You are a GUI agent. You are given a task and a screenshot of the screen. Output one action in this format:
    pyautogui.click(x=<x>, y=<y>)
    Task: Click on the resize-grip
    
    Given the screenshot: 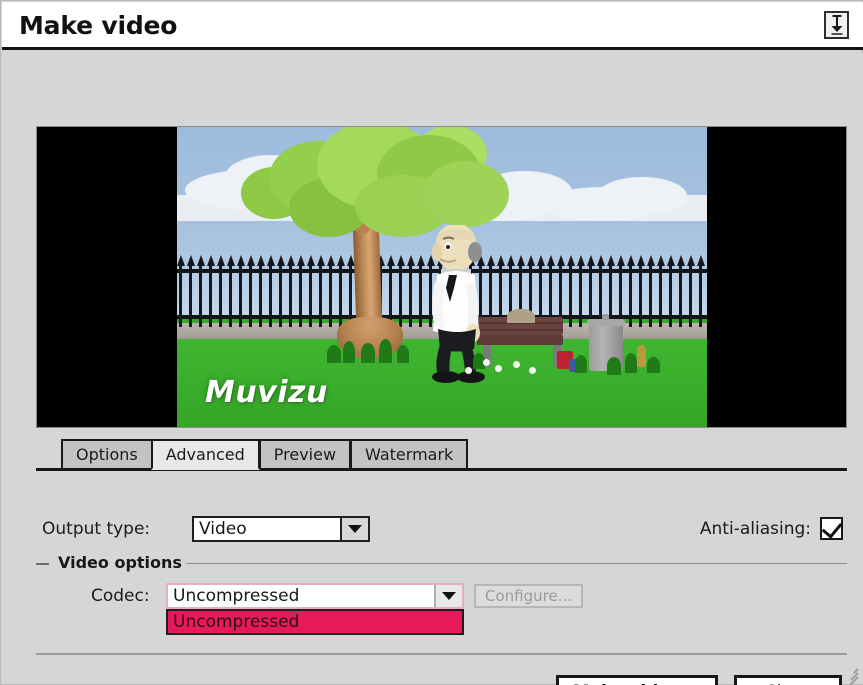 What is the action you would take?
    pyautogui.click(x=850, y=675)
    